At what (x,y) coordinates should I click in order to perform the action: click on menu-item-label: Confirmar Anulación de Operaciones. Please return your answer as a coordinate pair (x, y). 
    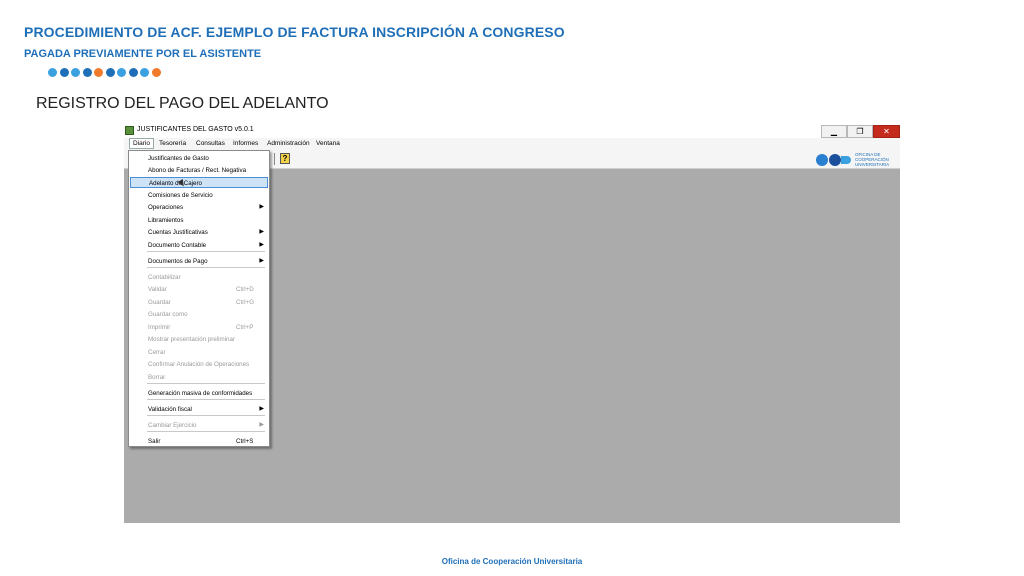
    Looking at the image, I should click on (199, 364).